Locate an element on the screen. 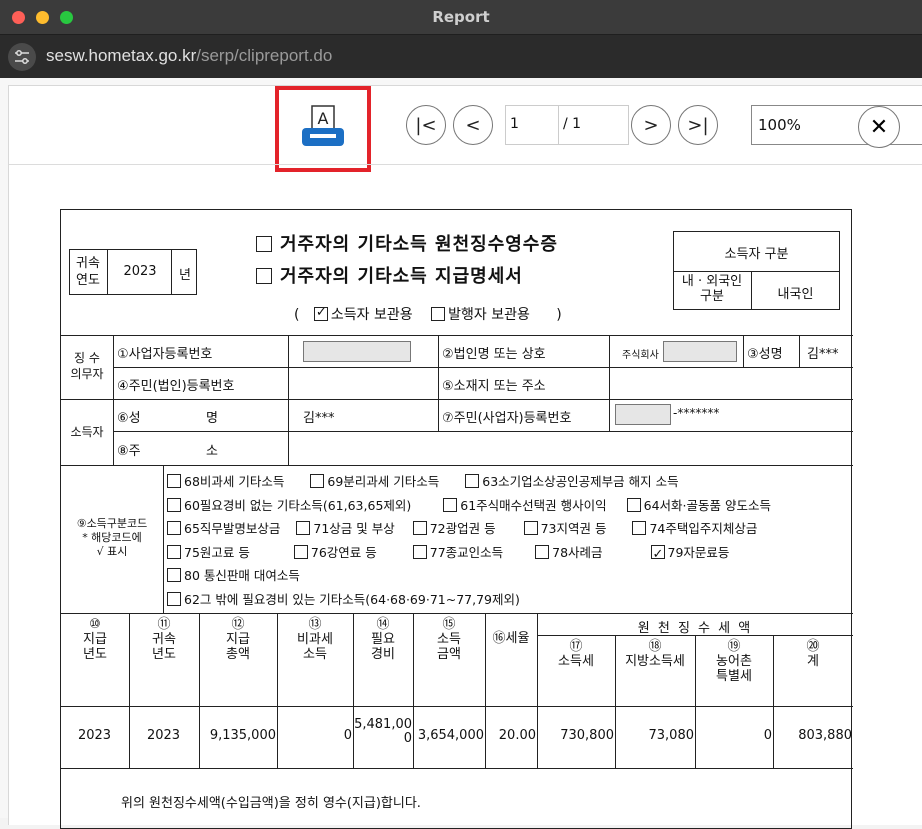 The width and height of the screenshot is (922, 829). table-cell: 73,080 is located at coordinates (671, 735).